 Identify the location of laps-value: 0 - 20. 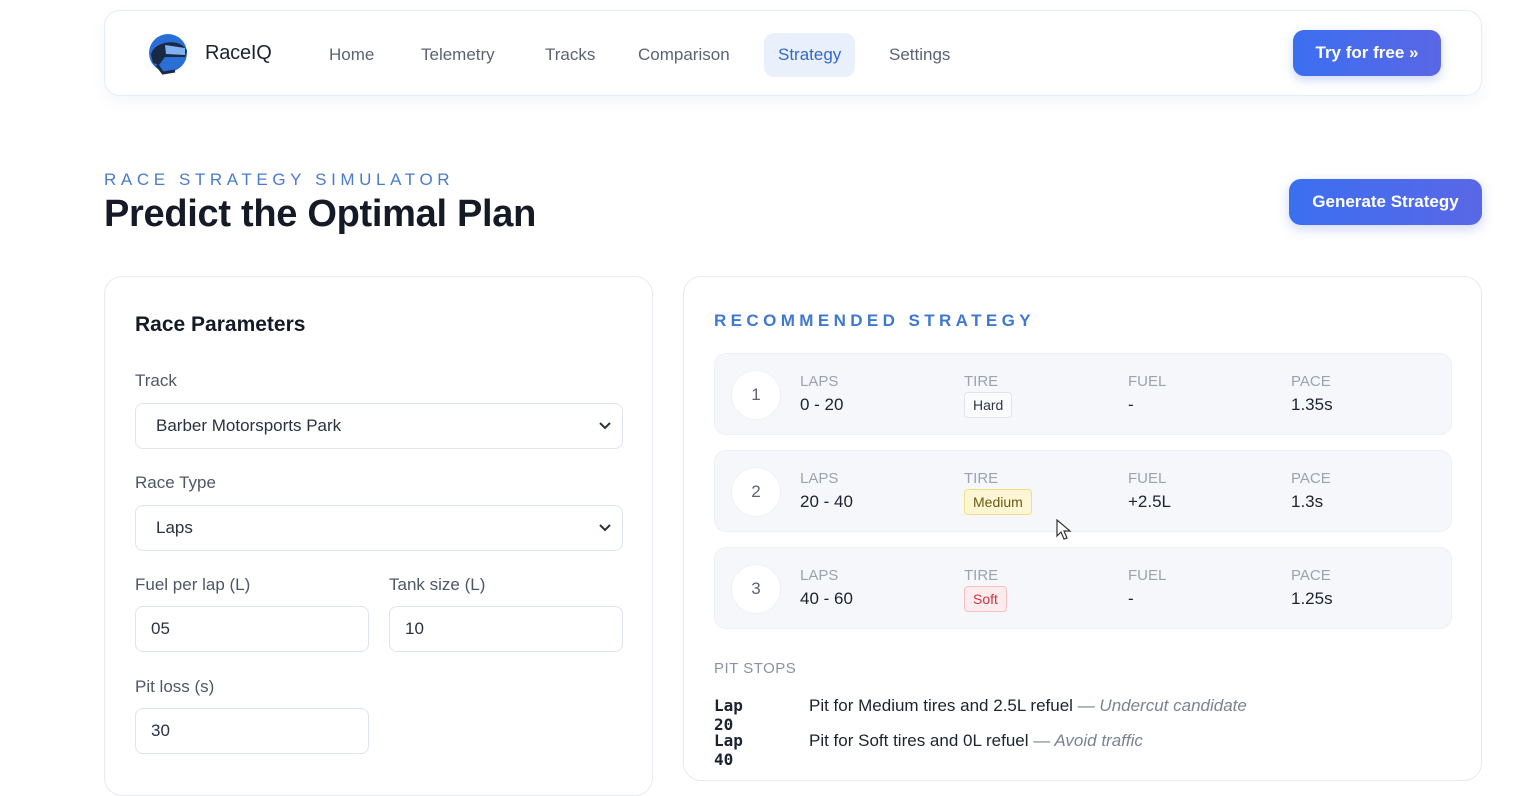
(822, 404).